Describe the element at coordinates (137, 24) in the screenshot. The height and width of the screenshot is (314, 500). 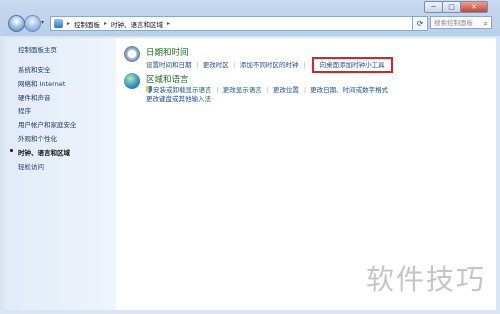
I see `breadcrumb-clock-language-region: 时钟、语言和区域` at that location.